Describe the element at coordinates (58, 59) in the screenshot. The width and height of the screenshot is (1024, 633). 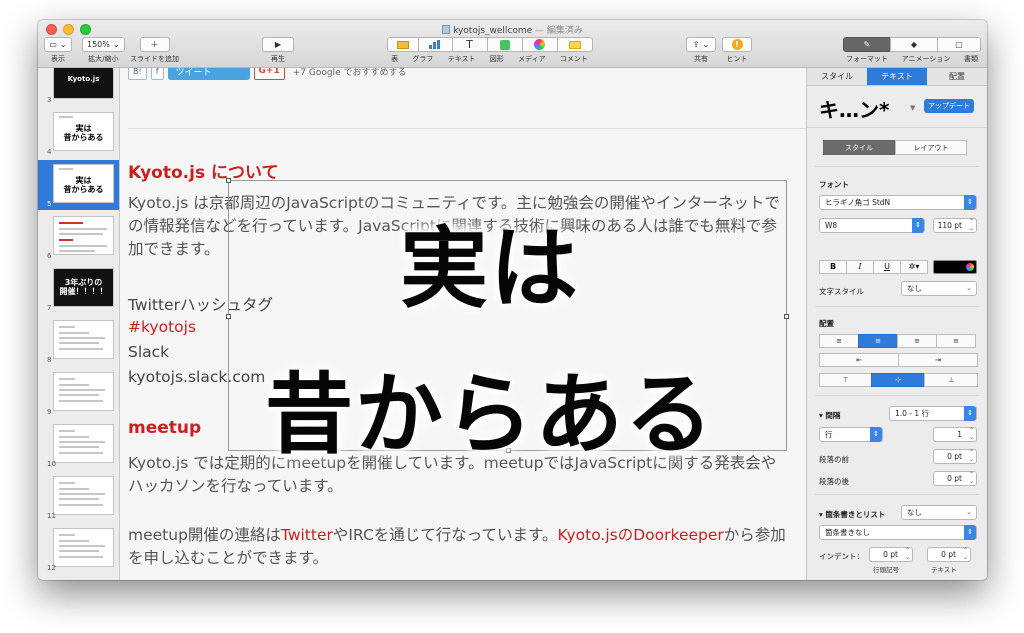
I see `view-label: 表示` at that location.